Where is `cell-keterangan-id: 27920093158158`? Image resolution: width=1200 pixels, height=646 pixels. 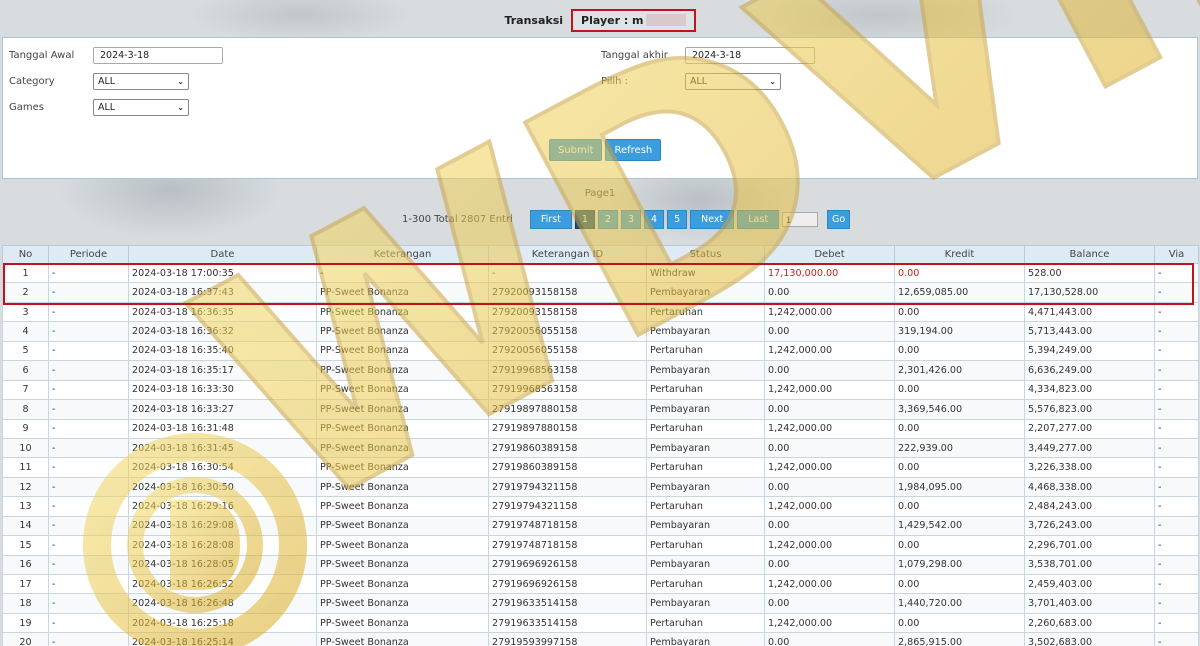 cell-keterangan-id: 27920093158158 is located at coordinates (567, 312).